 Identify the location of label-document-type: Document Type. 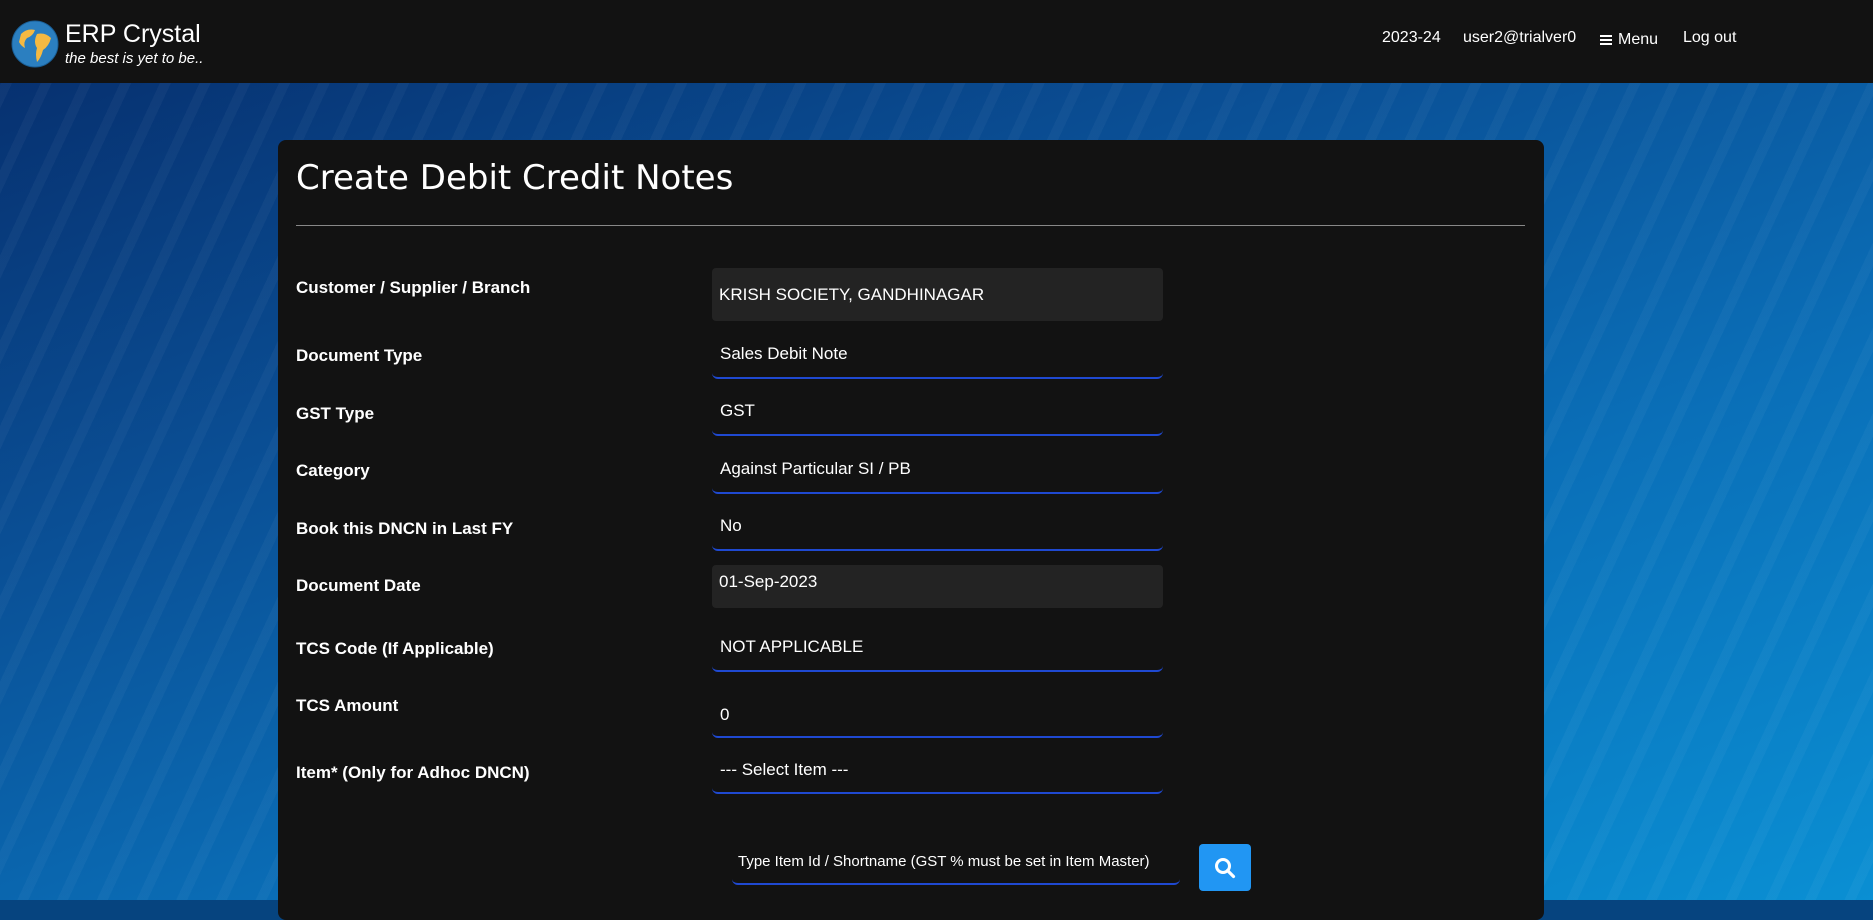
(359, 355).